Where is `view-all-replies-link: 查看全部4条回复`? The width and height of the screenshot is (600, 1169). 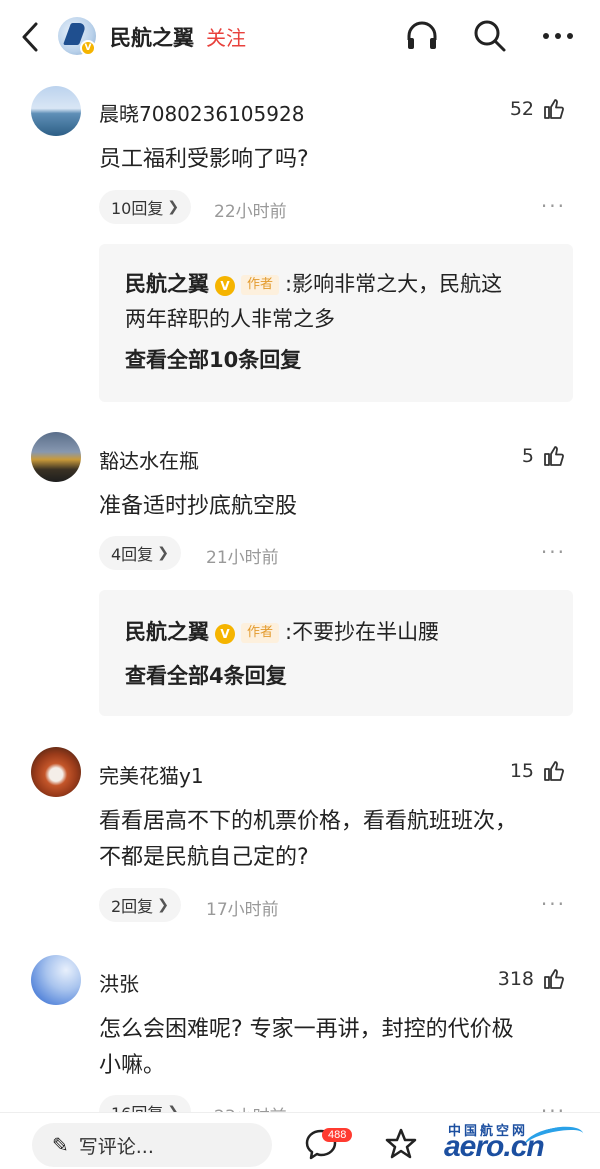
view-all-replies-link: 查看全部4条回复 is located at coordinates (206, 675).